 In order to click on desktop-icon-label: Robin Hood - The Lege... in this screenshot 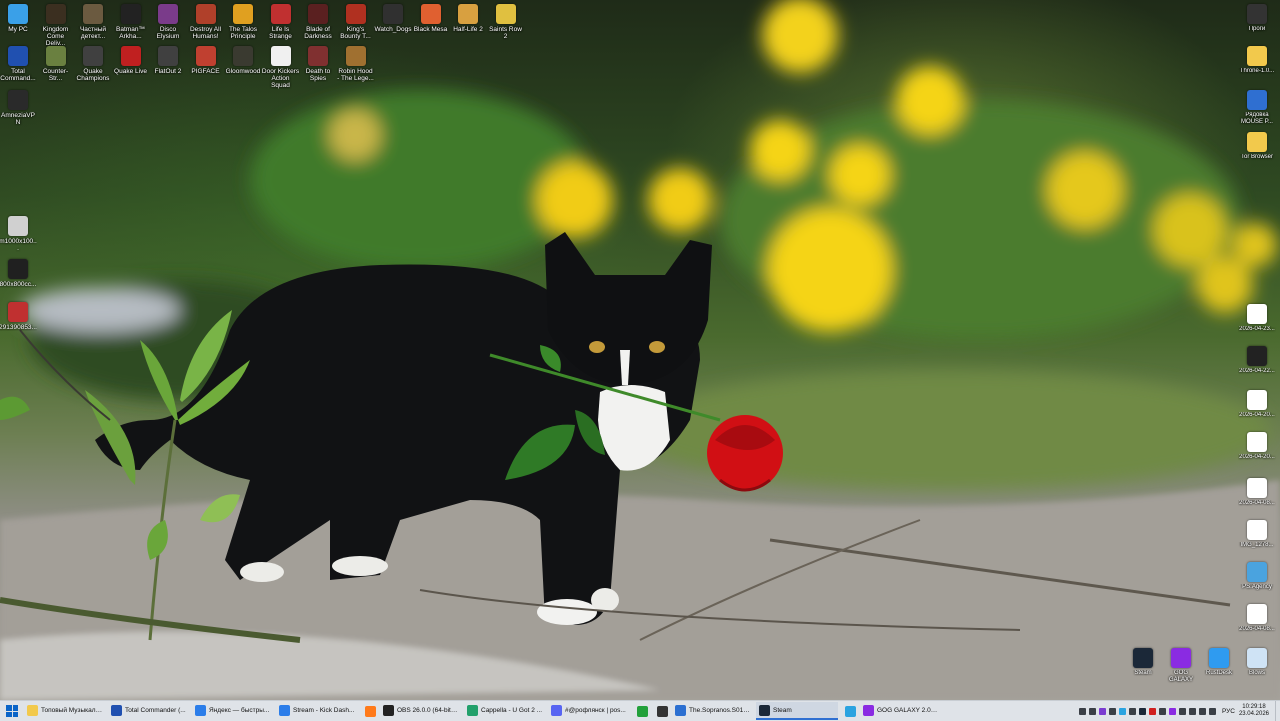, I will do `click(355, 75)`.